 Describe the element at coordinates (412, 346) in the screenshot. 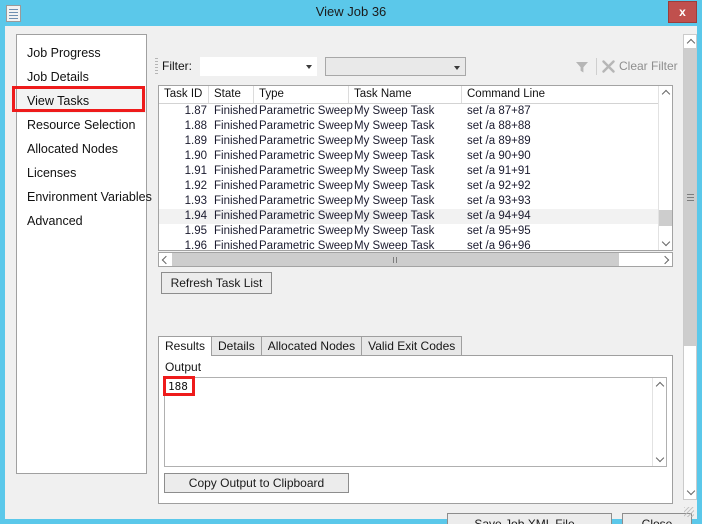

I see `tab-valid-exit-codes: Valid Exit Codes` at that location.